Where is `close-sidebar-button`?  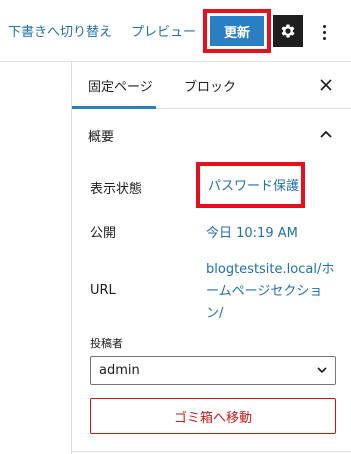
close-sidebar-button is located at coordinates (326, 85).